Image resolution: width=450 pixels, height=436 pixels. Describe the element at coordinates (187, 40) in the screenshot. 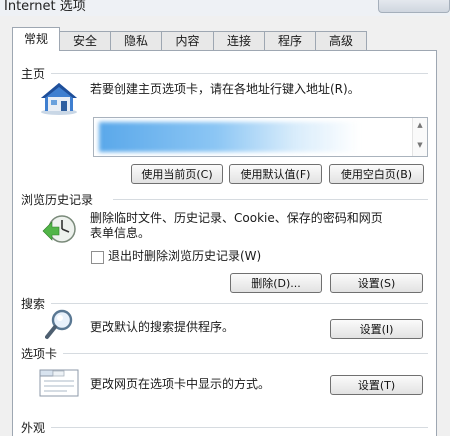

I see `tab-content: 内容` at that location.